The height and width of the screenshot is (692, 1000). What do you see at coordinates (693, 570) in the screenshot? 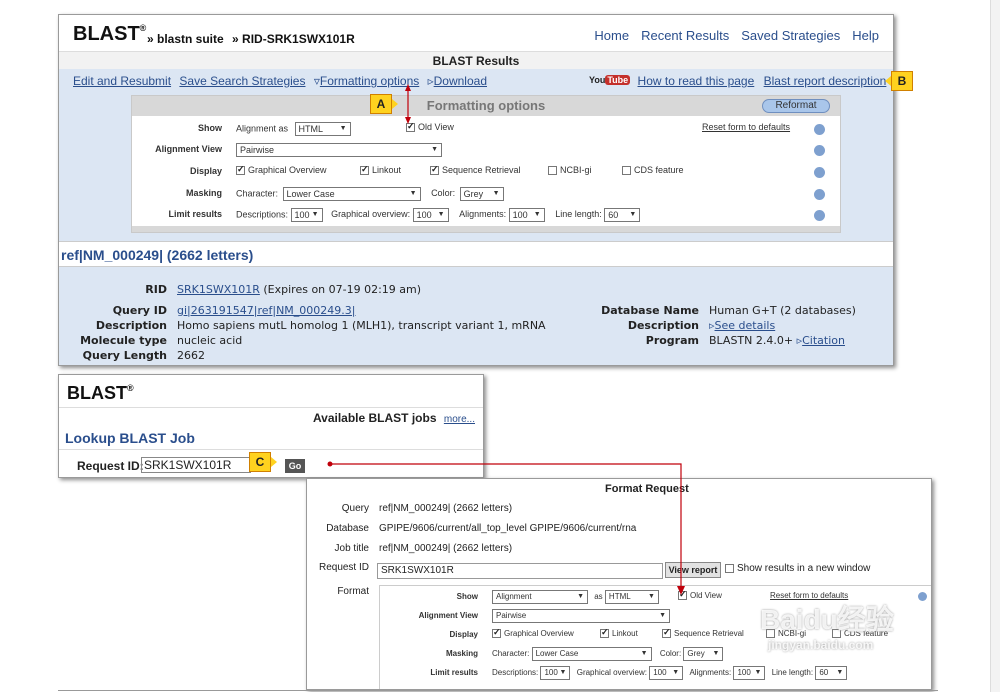
I see `view-report-button: View report` at bounding box center [693, 570].